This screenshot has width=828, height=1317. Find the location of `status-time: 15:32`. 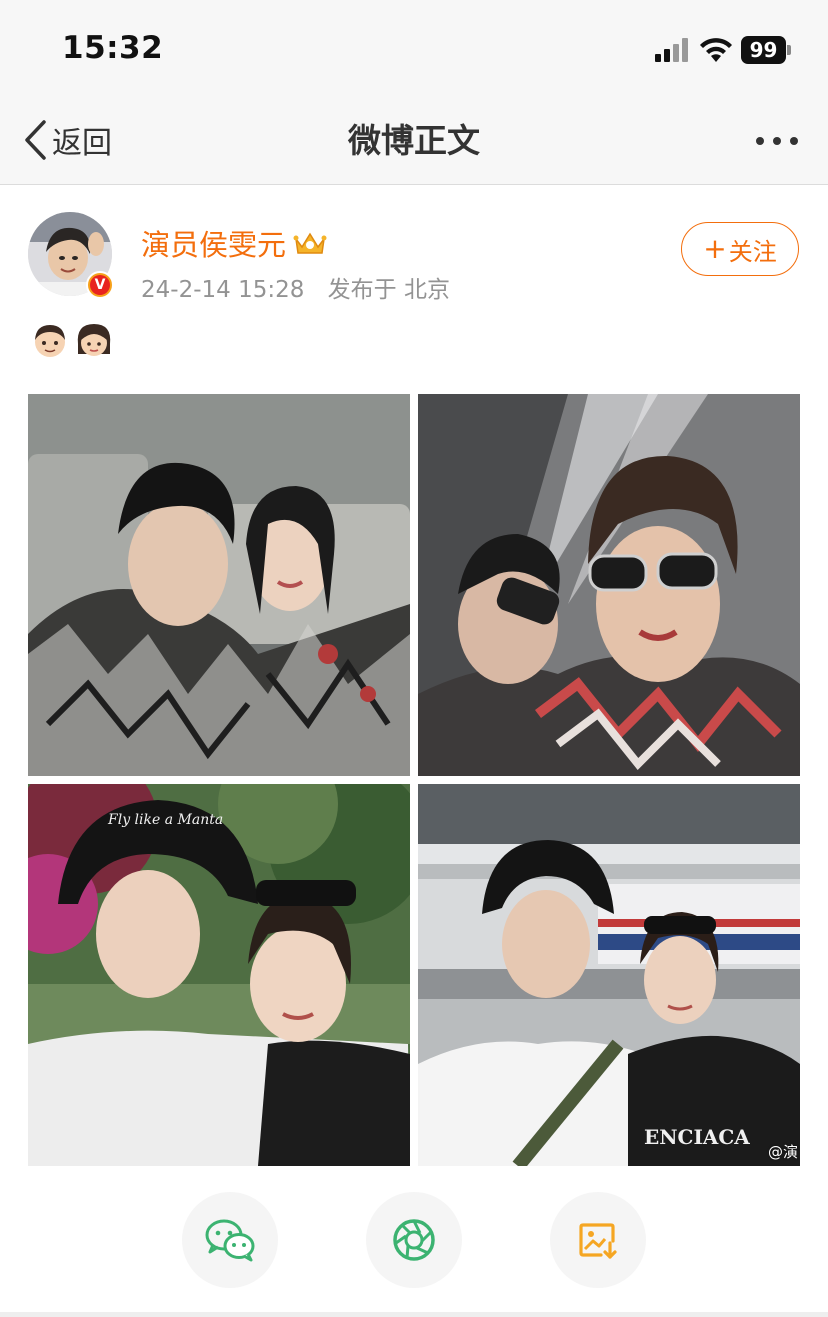

status-time: 15:32 is located at coordinates (113, 48).